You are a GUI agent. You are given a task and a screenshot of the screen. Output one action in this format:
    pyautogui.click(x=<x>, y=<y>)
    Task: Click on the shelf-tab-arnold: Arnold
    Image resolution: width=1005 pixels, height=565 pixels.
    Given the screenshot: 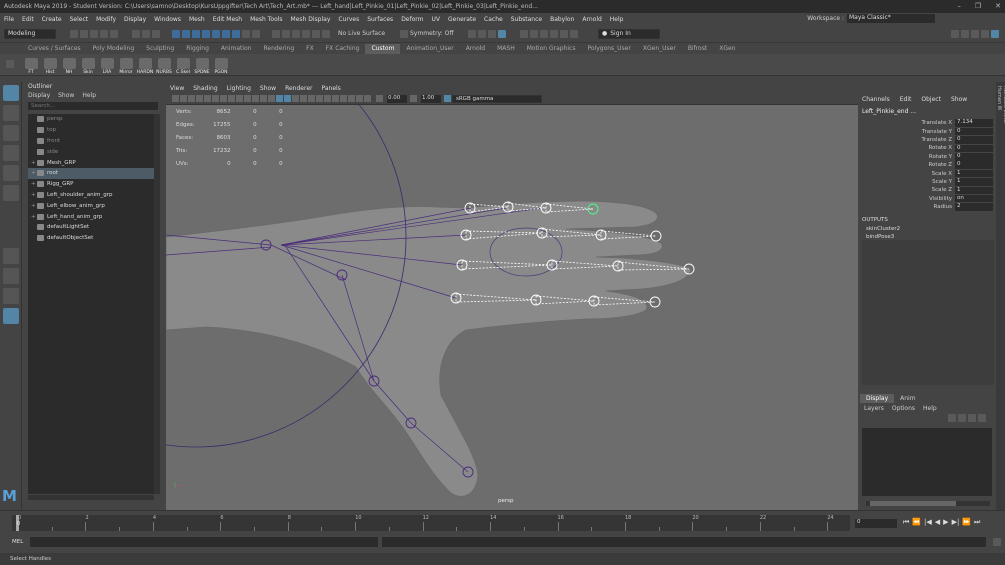 What is the action you would take?
    pyautogui.click(x=475, y=49)
    